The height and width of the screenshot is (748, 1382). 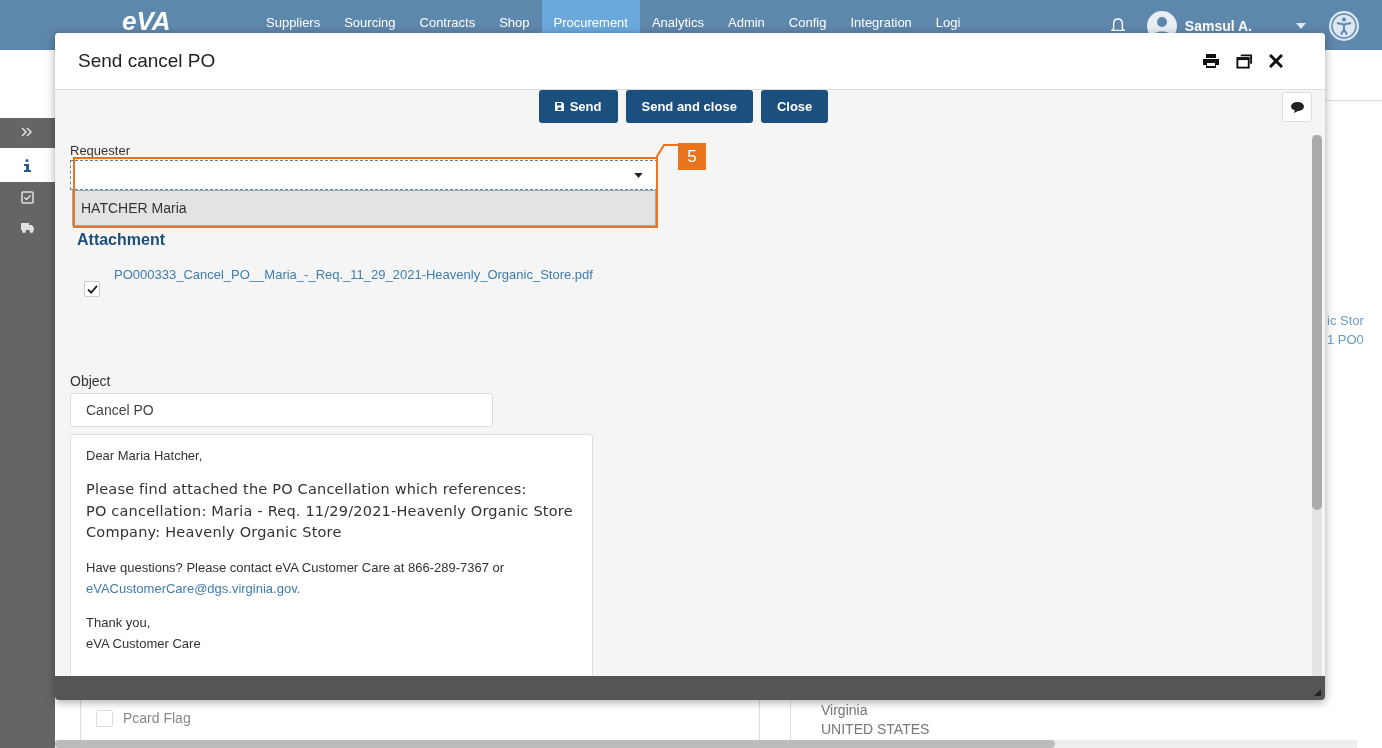 I want to click on dialog-title: Send cancel PO, so click(x=147, y=61).